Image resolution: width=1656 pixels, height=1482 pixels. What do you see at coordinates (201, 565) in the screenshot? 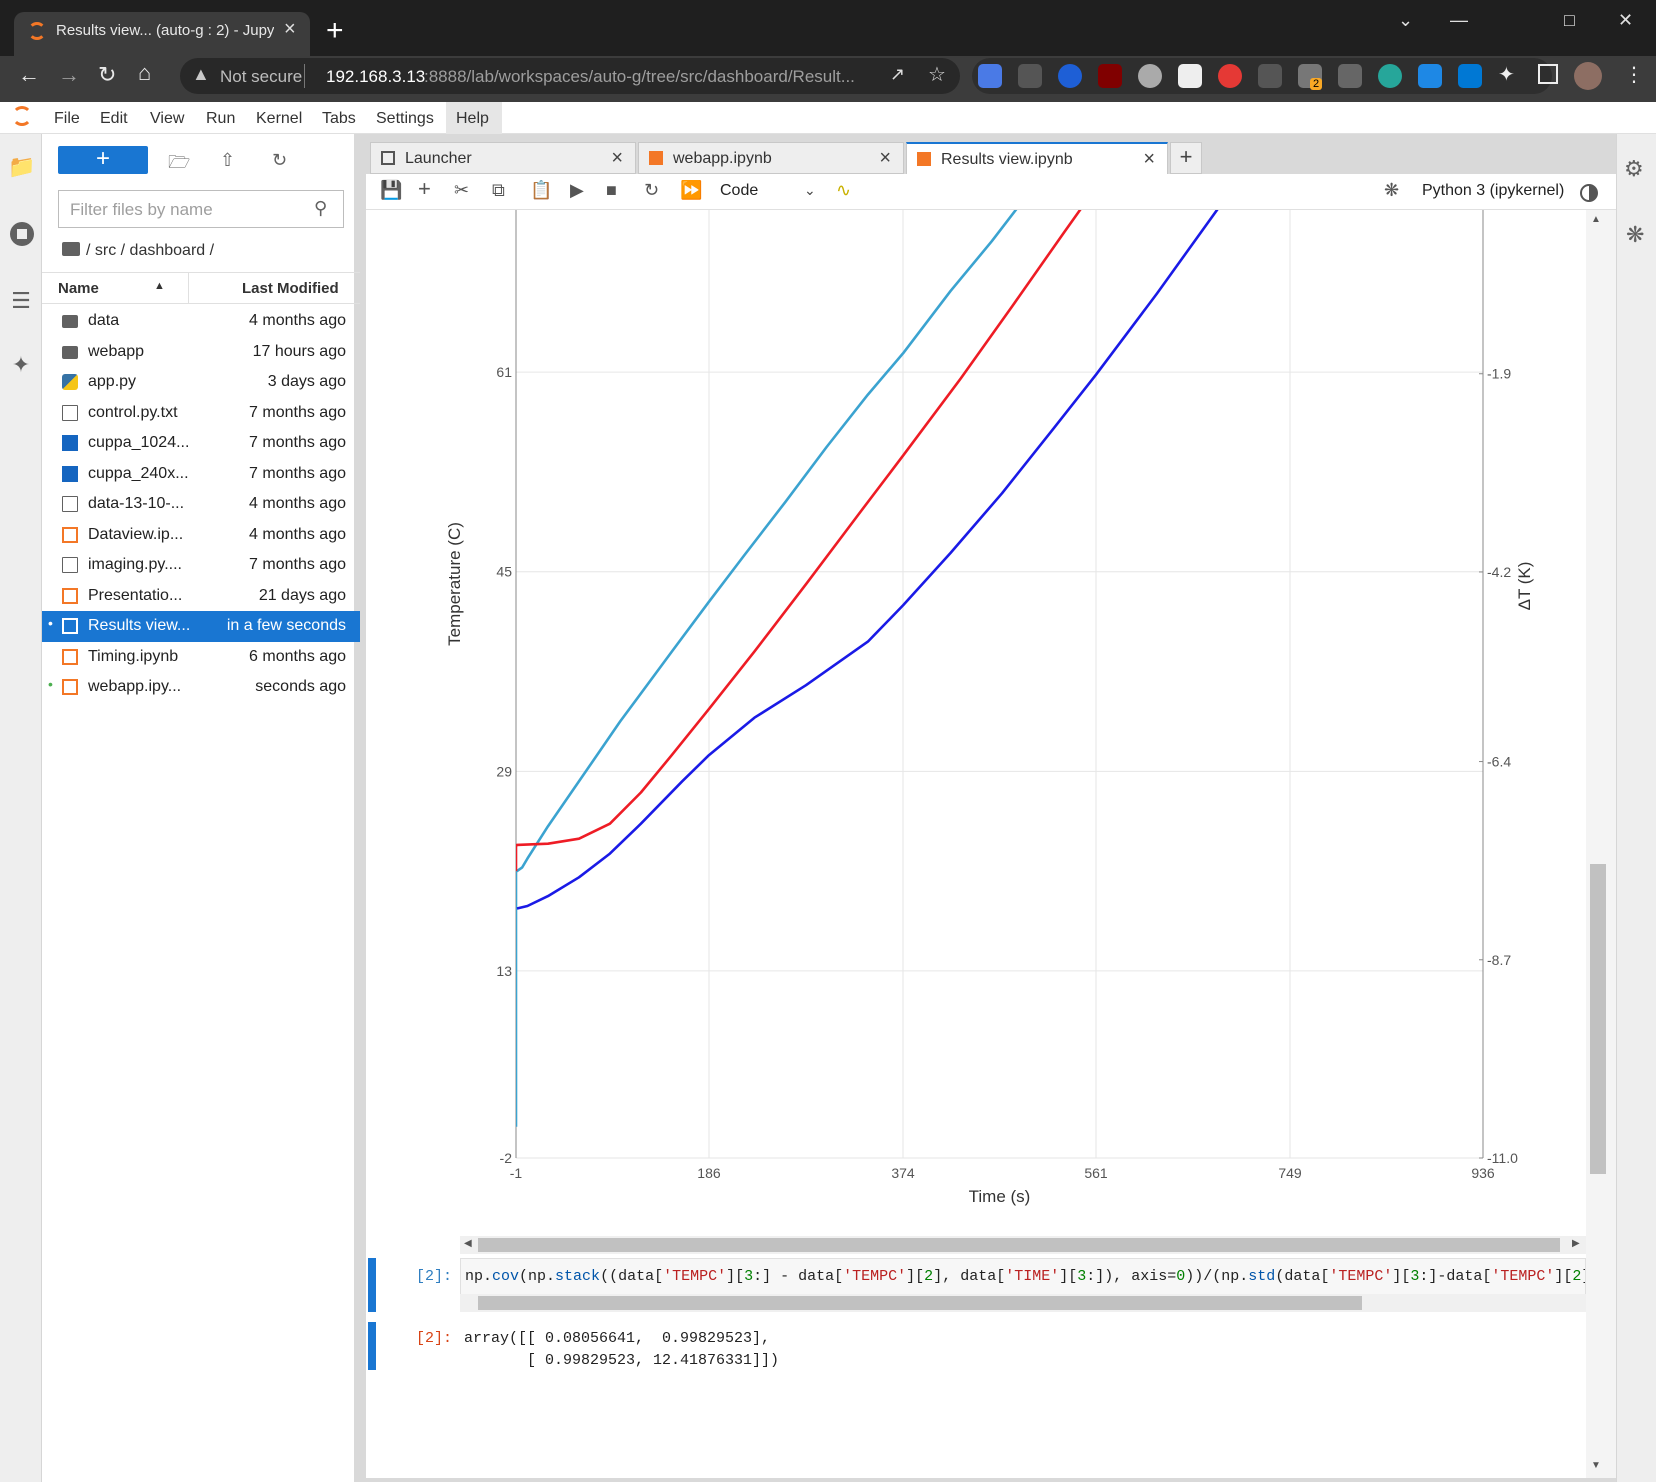
I see `file-row: imaging.py.... 7 months ago` at bounding box center [201, 565].